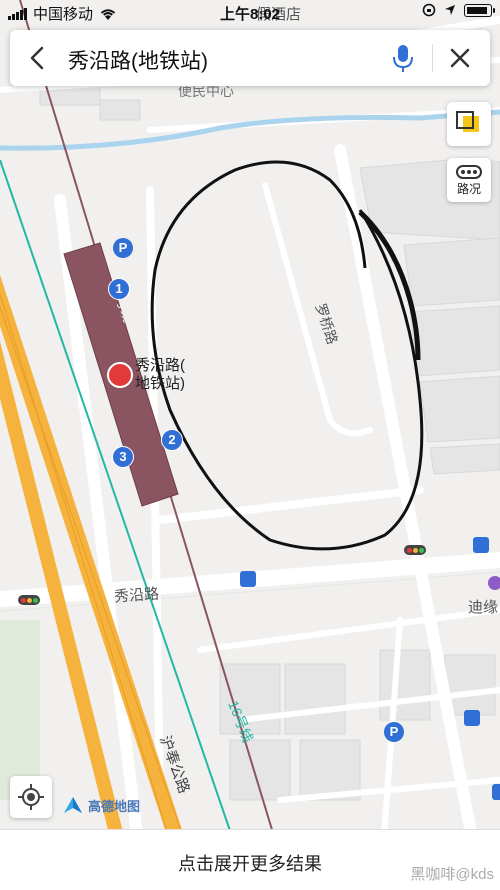  I want to click on traffic-icon, so click(469, 172).